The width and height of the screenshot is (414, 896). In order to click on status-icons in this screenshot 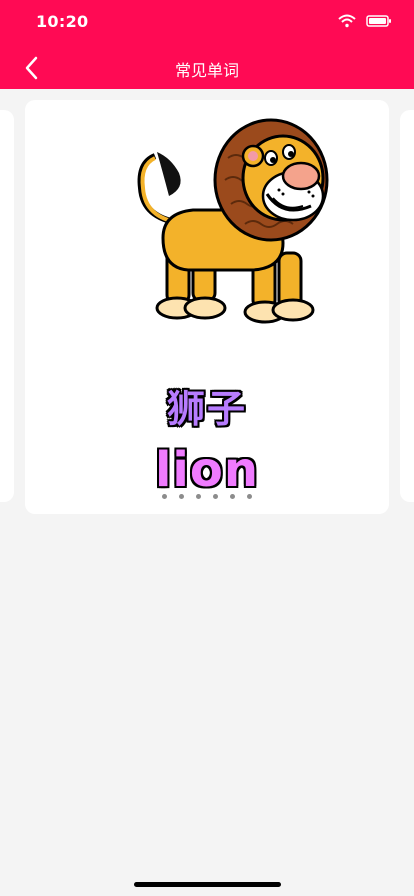, I will do `click(365, 21)`.